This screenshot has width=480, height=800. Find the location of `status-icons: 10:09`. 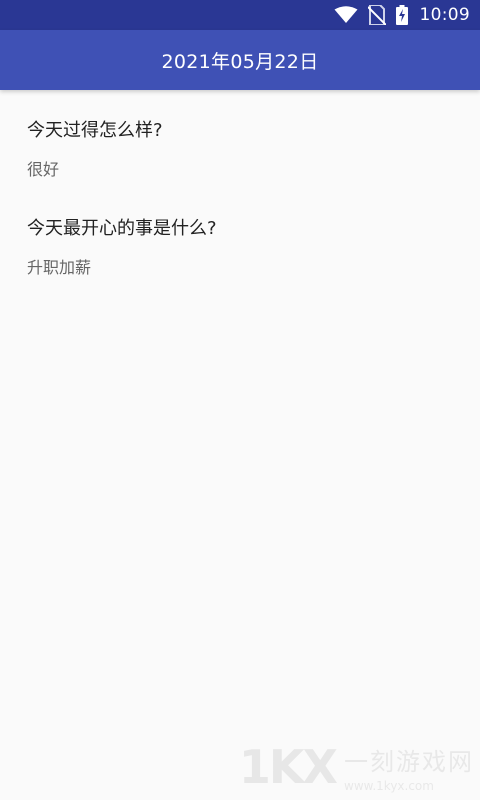

status-icons: 10:09 is located at coordinates (397, 15).